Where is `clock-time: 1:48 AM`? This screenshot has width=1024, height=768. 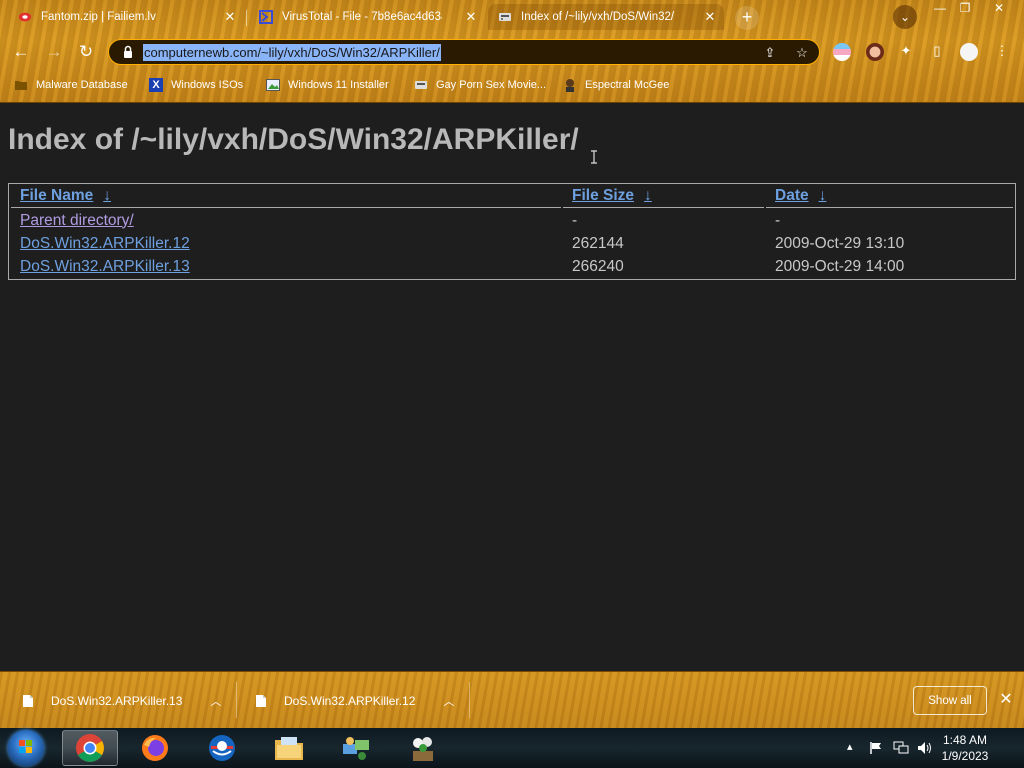
clock-time: 1:48 AM is located at coordinates (965, 740).